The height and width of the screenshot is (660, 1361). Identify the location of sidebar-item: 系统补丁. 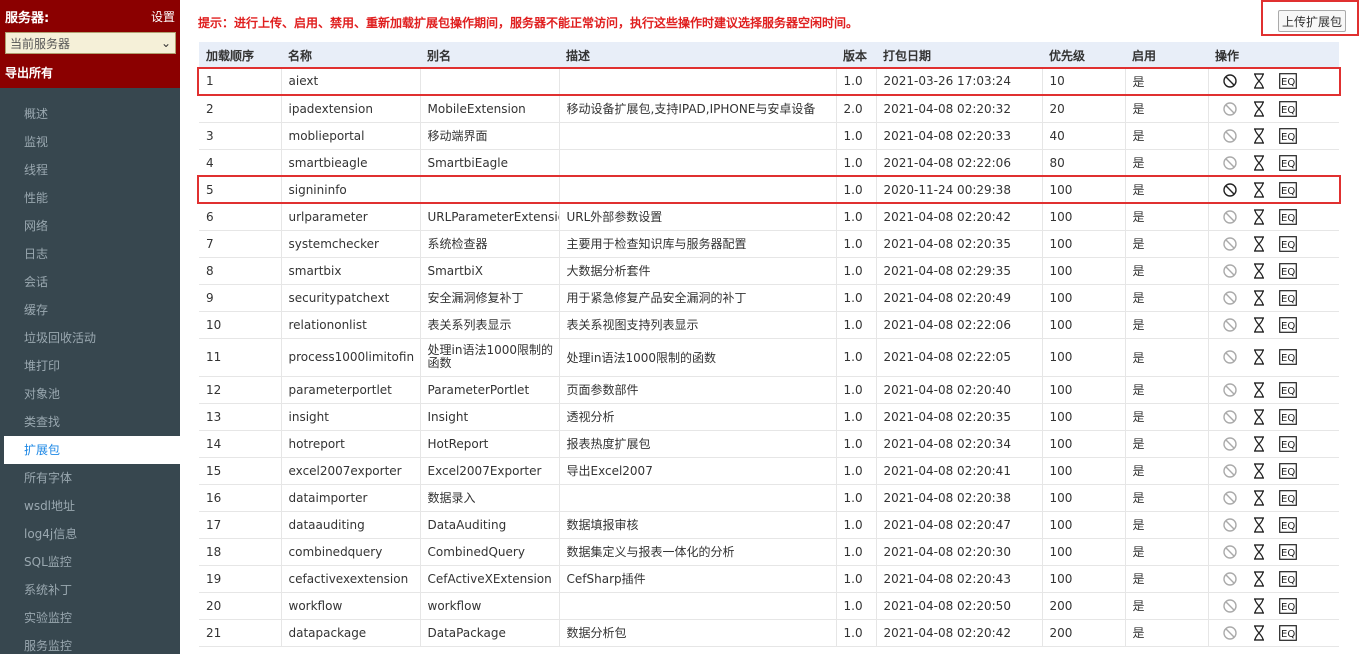
(90, 590).